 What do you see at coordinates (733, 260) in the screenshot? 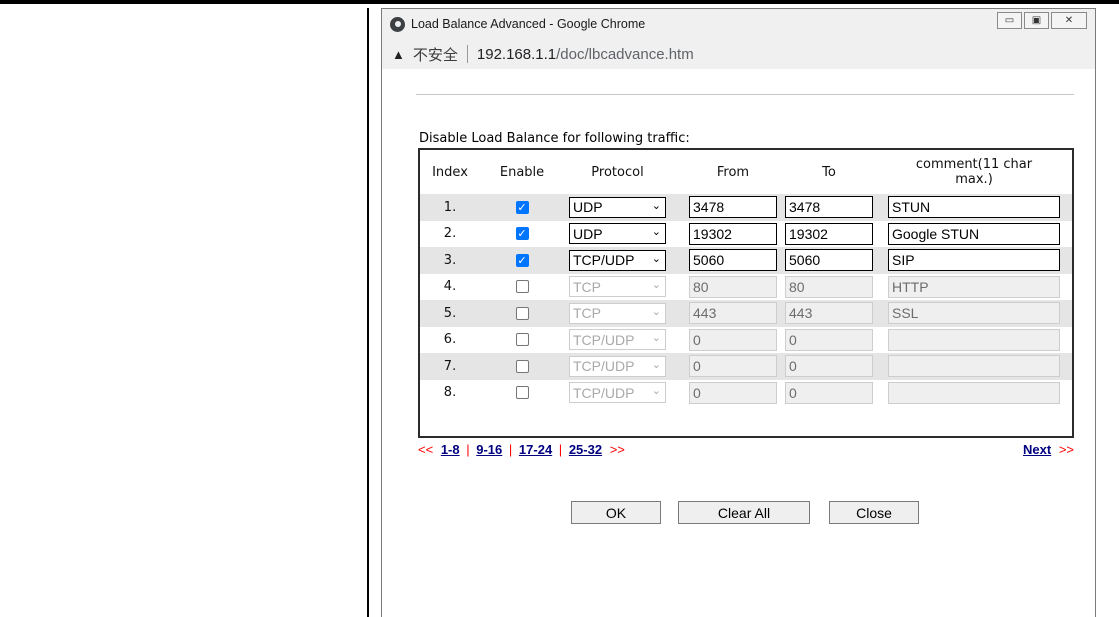
I see `from-port-input: 5060` at bounding box center [733, 260].